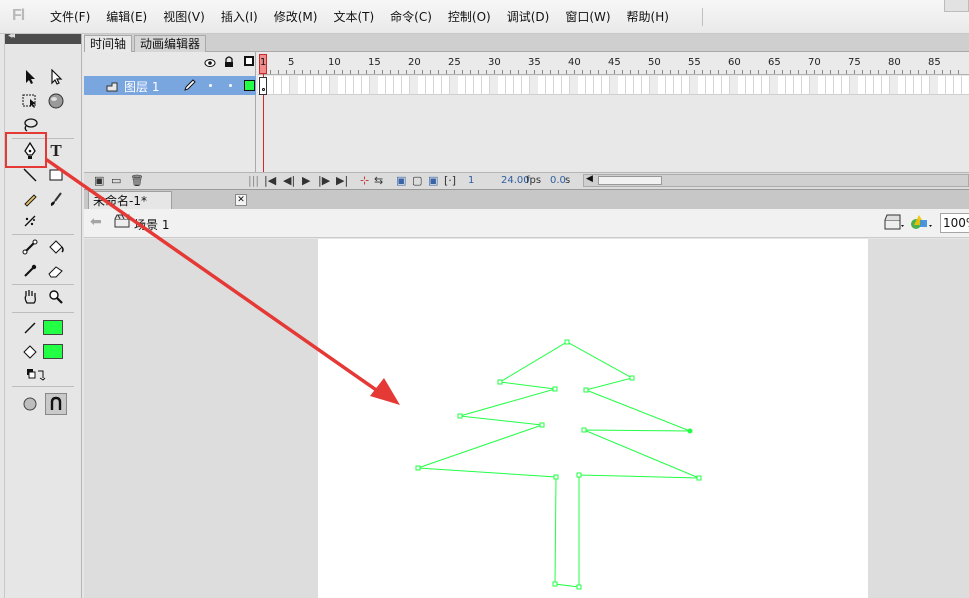 The width and height of the screenshot is (969, 598). Describe the element at coordinates (249, 61) in the screenshot. I see `outline-icon` at that location.